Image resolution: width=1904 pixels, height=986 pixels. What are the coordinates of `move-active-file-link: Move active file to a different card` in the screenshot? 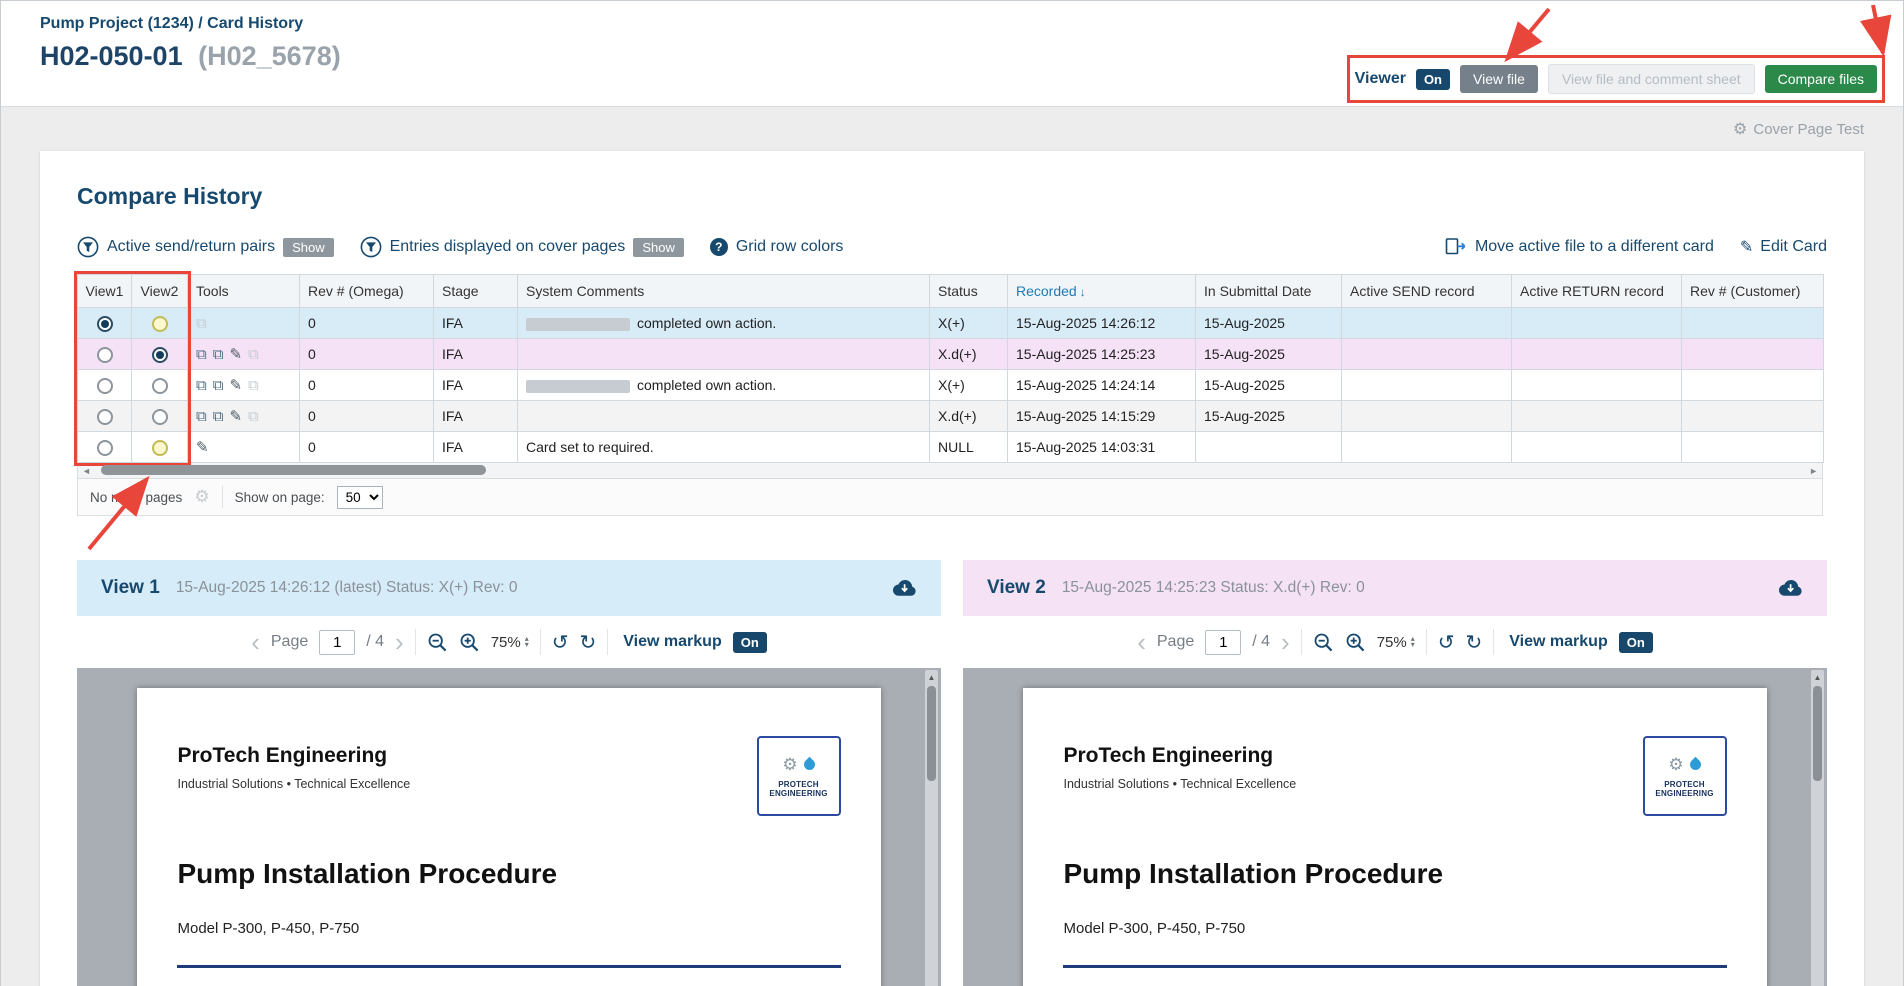 It's located at (1579, 247).